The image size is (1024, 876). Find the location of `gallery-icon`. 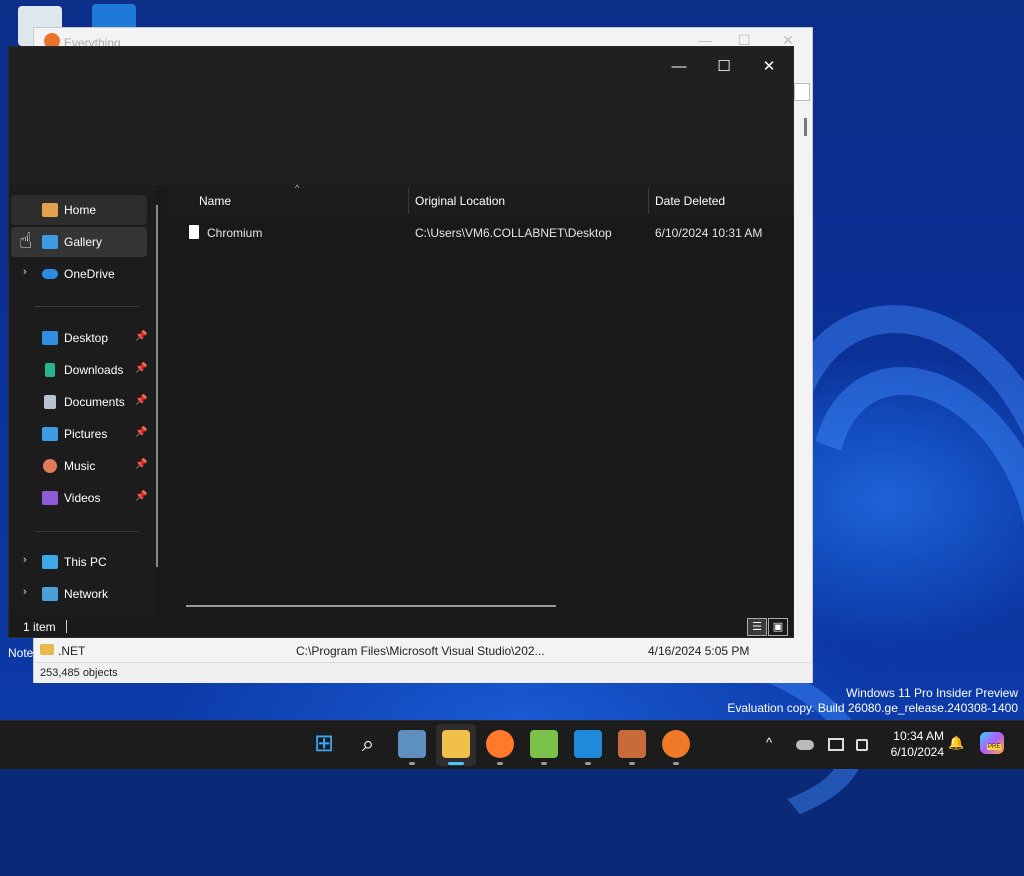

gallery-icon is located at coordinates (50, 242).